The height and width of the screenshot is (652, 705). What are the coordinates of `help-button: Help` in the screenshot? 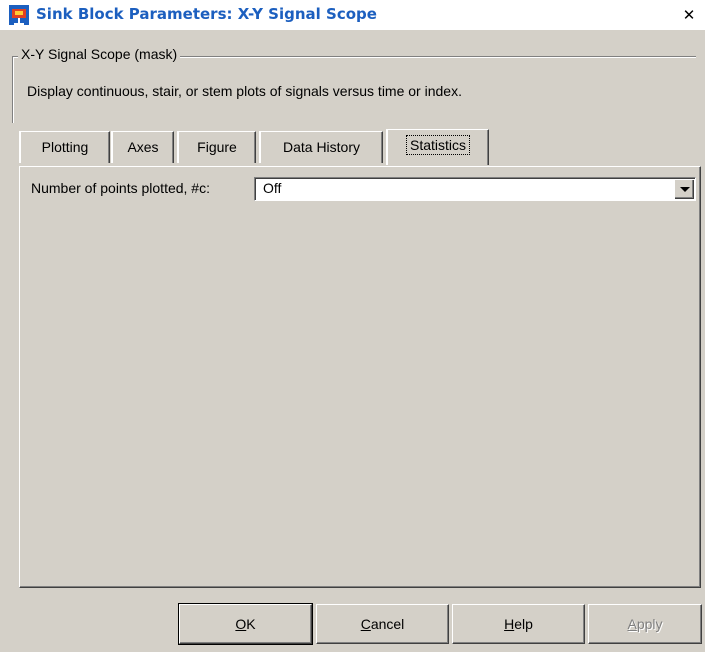 It's located at (518, 624).